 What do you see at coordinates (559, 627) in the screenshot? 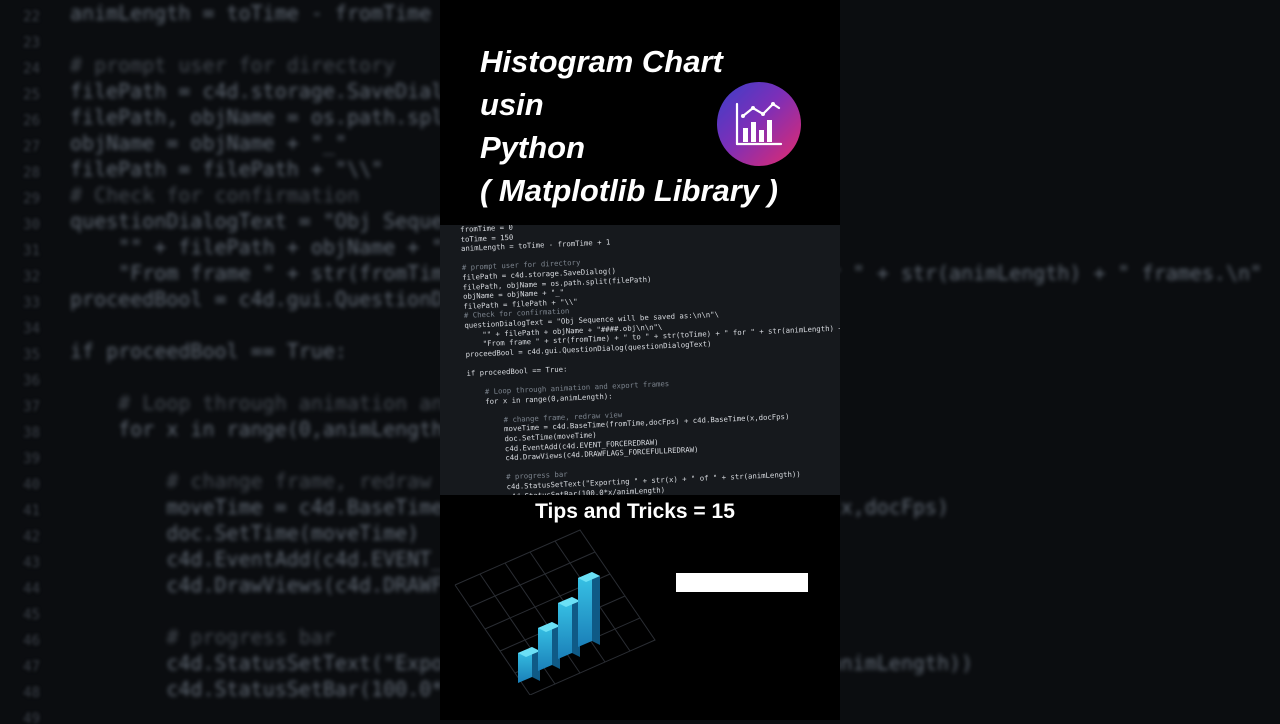
I see `iso-bars` at bounding box center [559, 627].